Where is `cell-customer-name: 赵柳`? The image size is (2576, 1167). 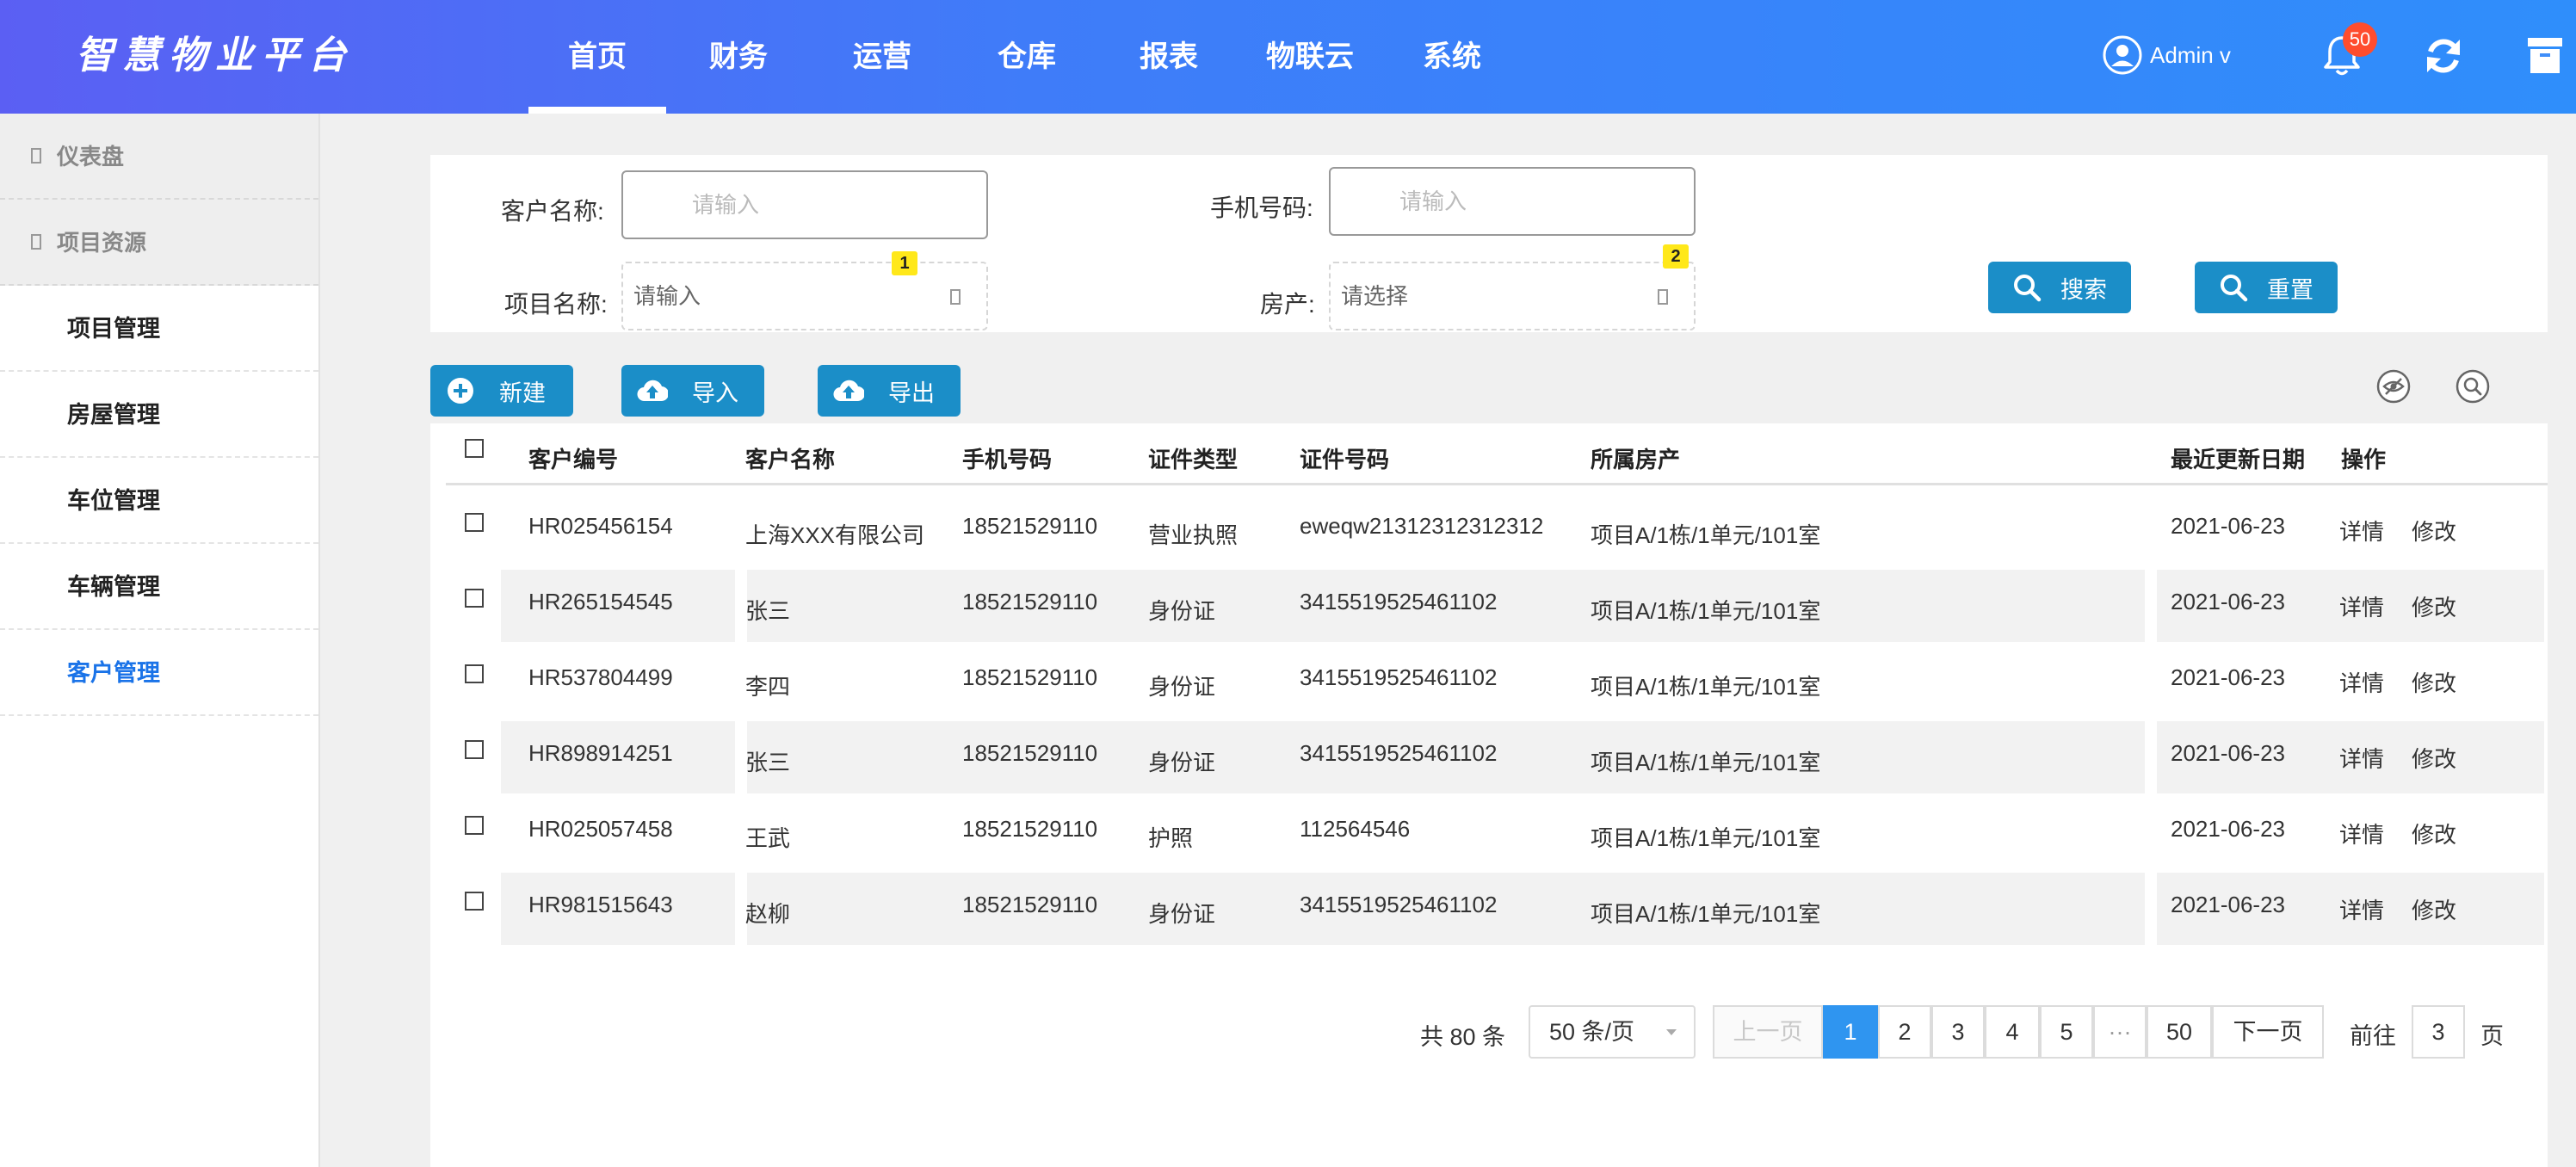 cell-customer-name: 赵柳 is located at coordinates (768, 914).